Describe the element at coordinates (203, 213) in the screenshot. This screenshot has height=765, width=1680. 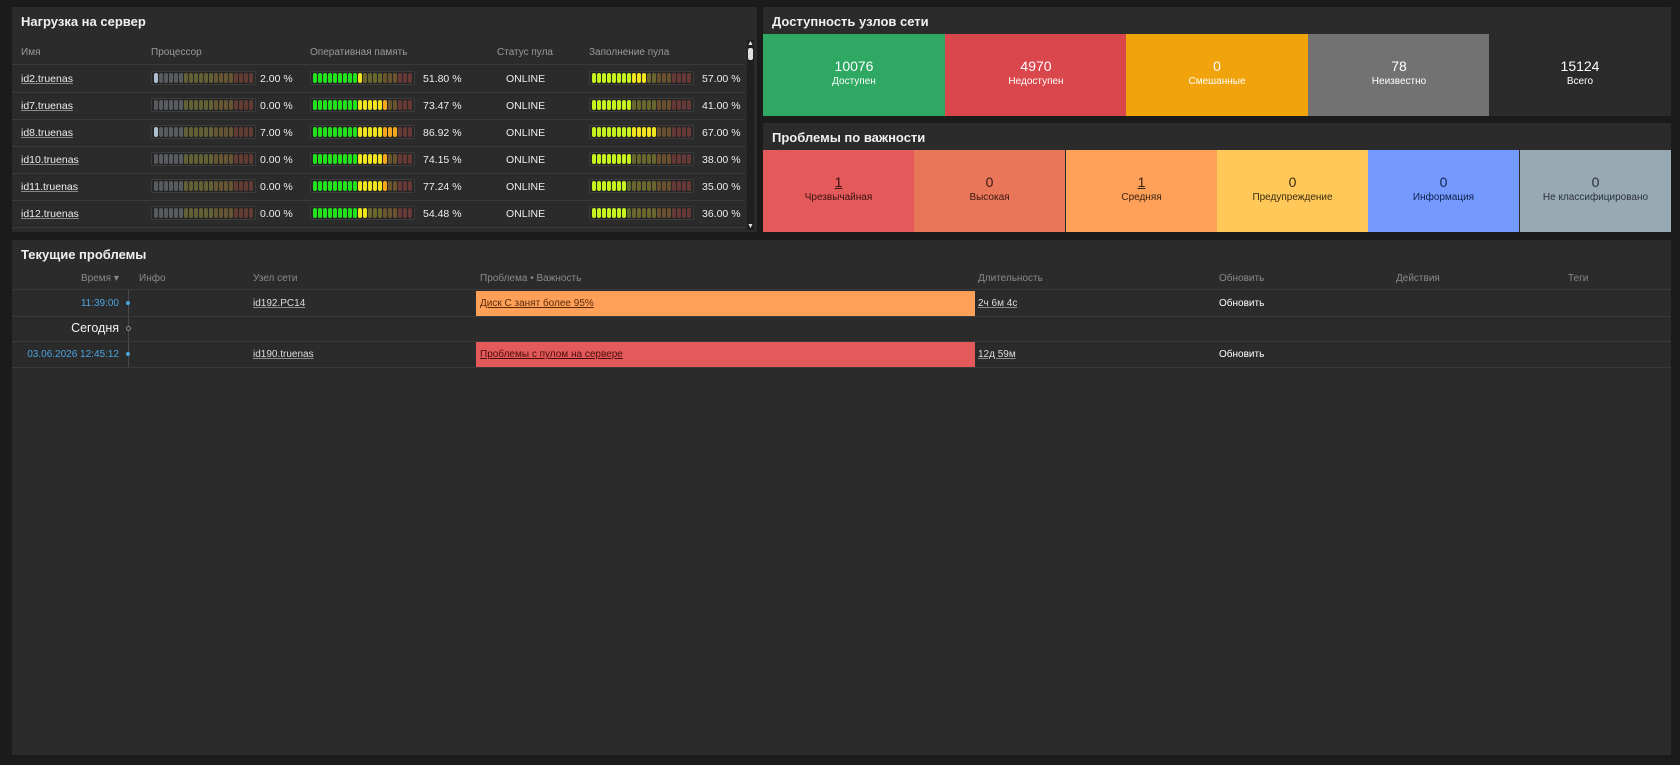
I see `cpu-bar` at that location.